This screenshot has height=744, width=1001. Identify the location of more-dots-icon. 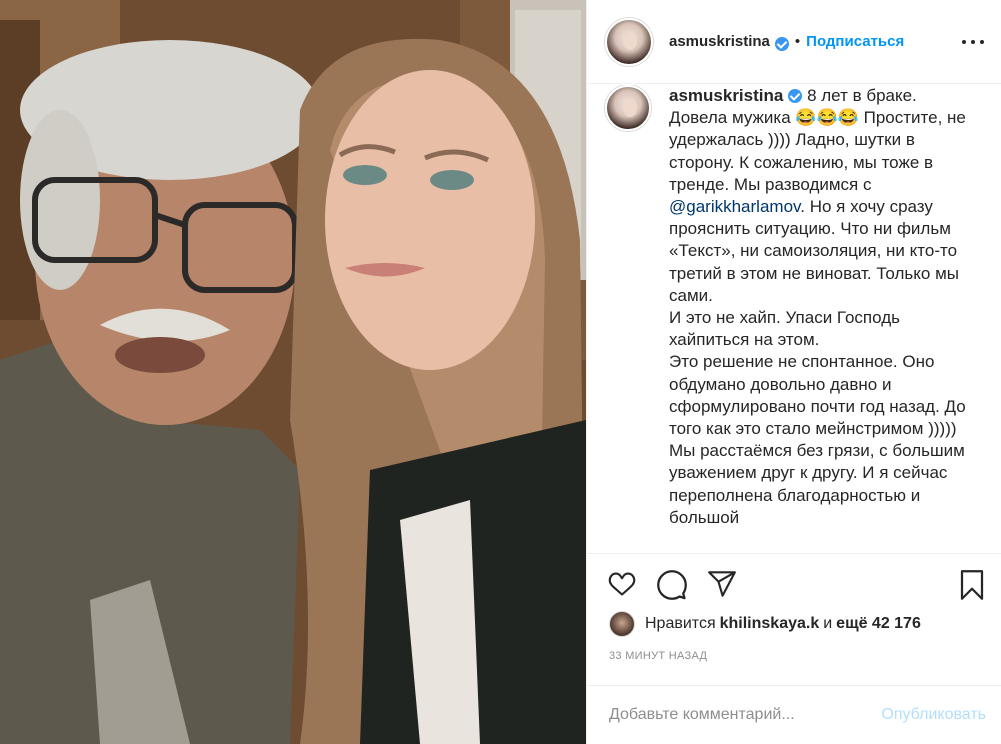
(973, 42).